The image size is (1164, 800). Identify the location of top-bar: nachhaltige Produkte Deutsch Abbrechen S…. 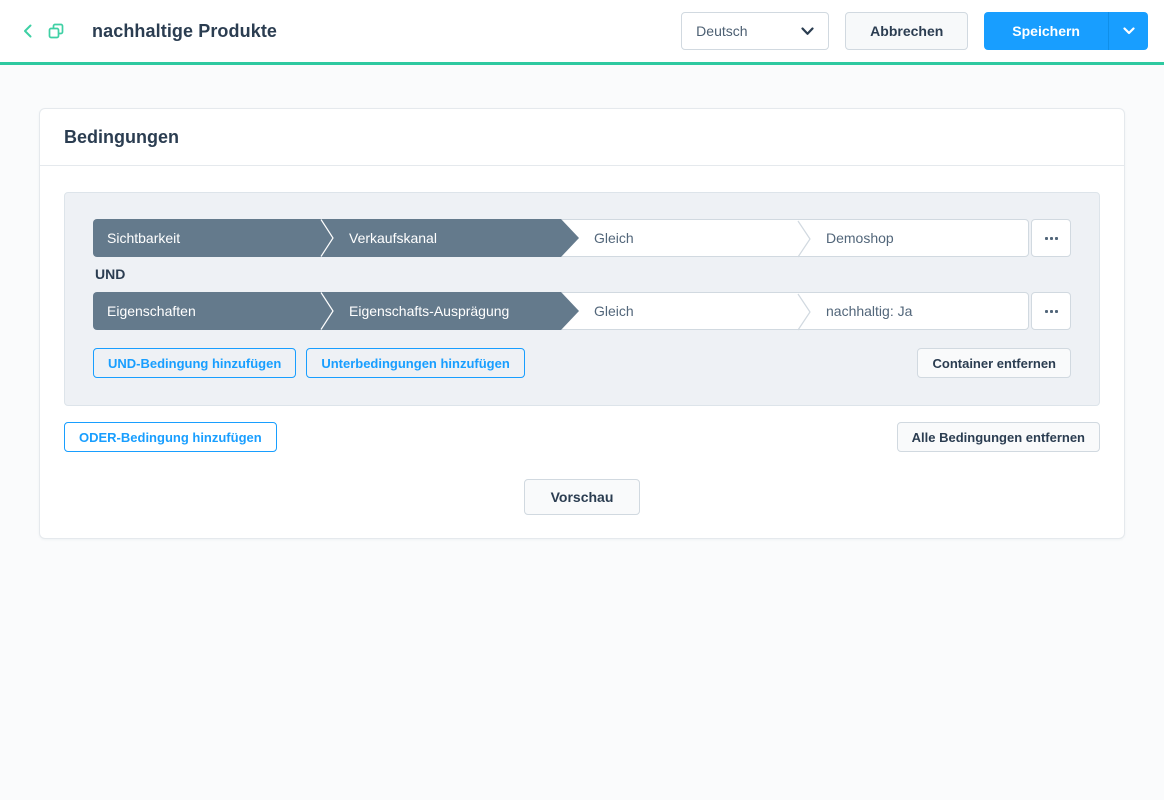
(582, 32).